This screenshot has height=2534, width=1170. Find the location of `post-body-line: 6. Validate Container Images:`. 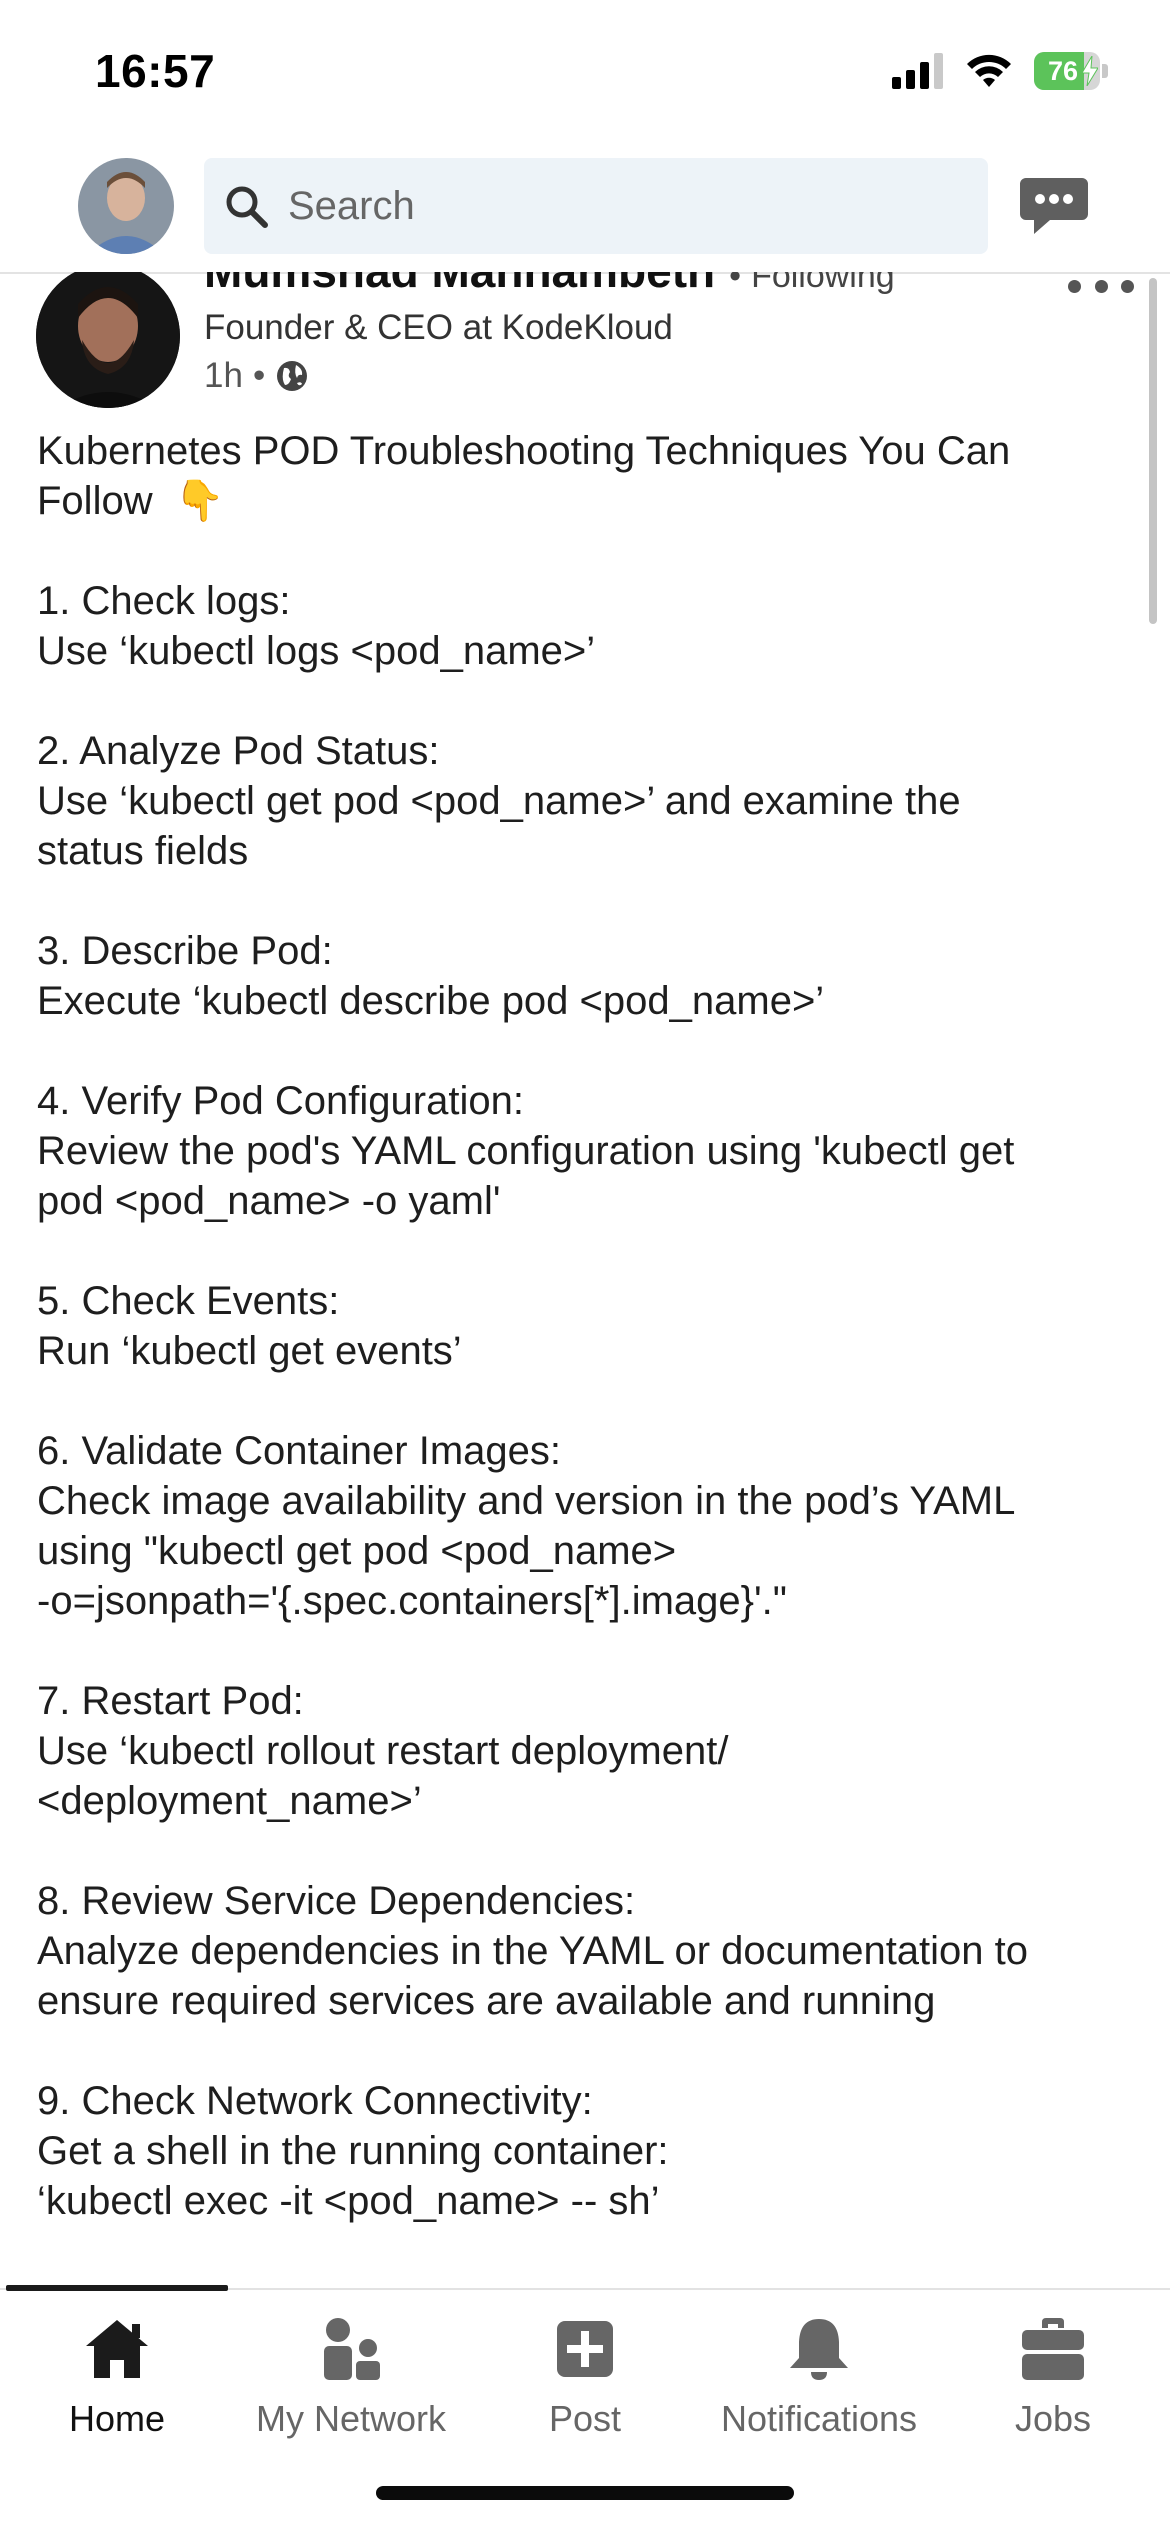

post-body-line: 6. Validate Container Images: is located at coordinates (299, 1451).